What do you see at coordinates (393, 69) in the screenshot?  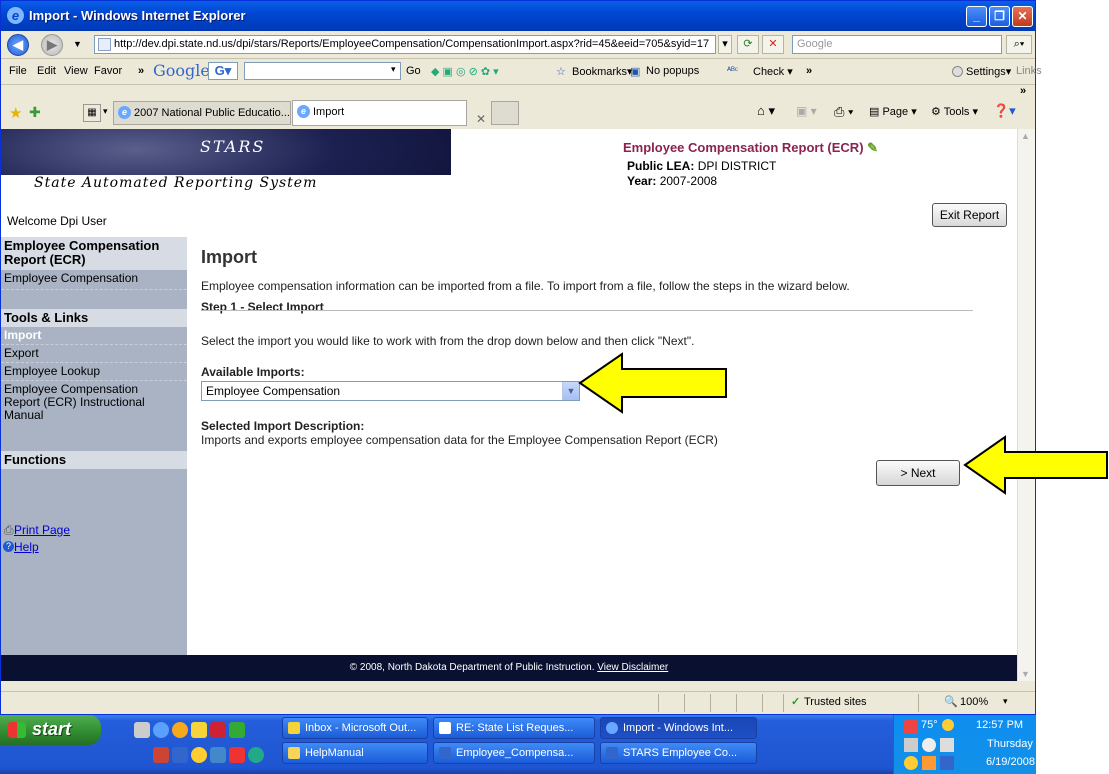 I see `google-dropdown-icon: ▾` at bounding box center [393, 69].